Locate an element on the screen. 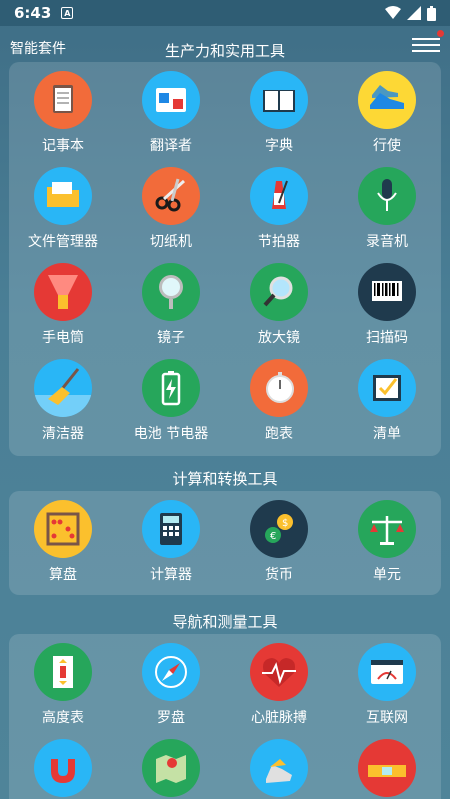  abacus-icon is located at coordinates (63, 529).